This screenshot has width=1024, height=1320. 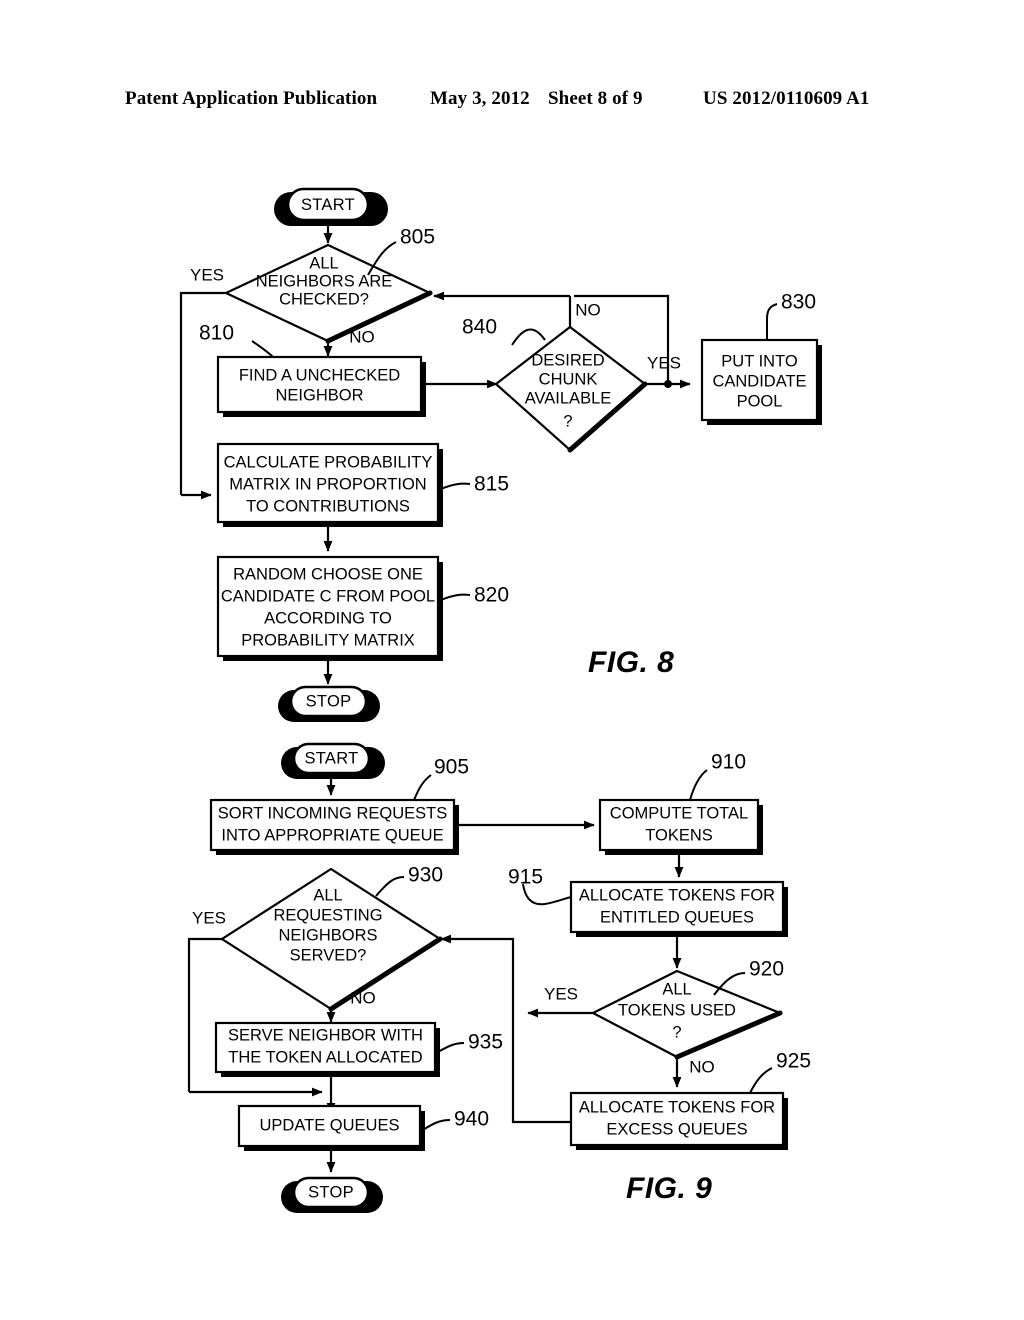 What do you see at coordinates (324, 299) in the screenshot?
I see `fig8-805-line3: CHECKED?` at bounding box center [324, 299].